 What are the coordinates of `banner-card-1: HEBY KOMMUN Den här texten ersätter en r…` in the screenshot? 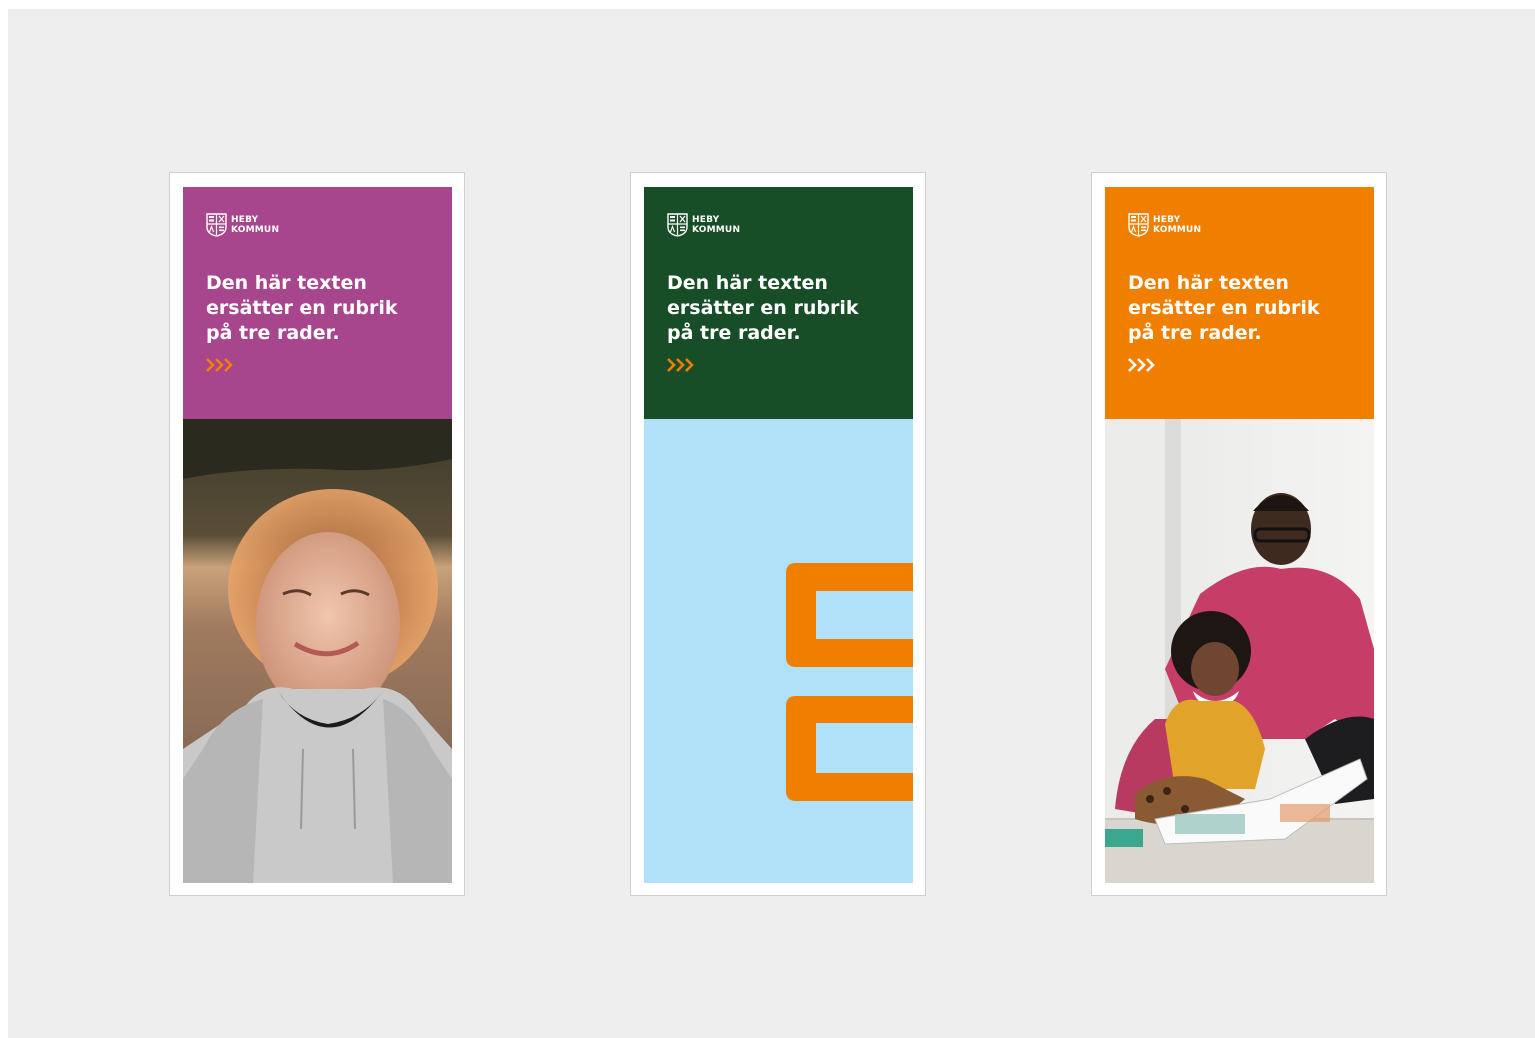 It's located at (317, 534).